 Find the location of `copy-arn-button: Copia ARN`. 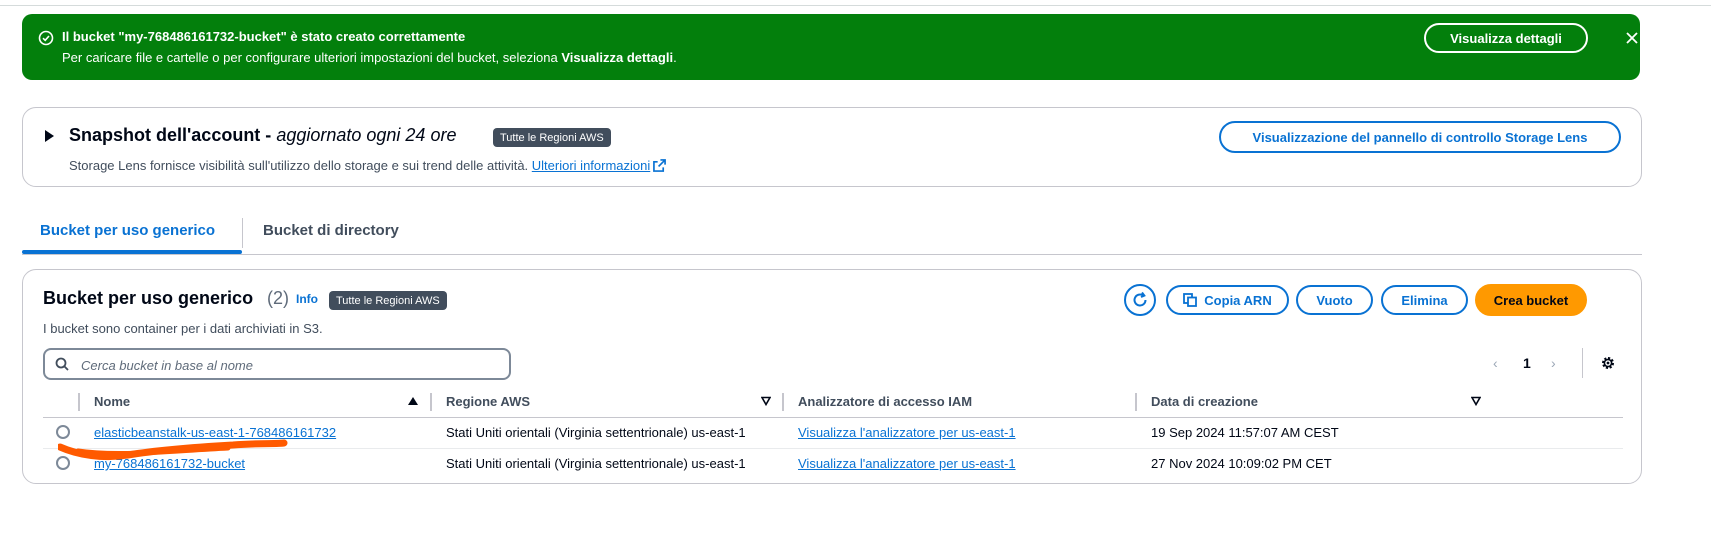

copy-arn-button: Copia ARN is located at coordinates (1227, 300).